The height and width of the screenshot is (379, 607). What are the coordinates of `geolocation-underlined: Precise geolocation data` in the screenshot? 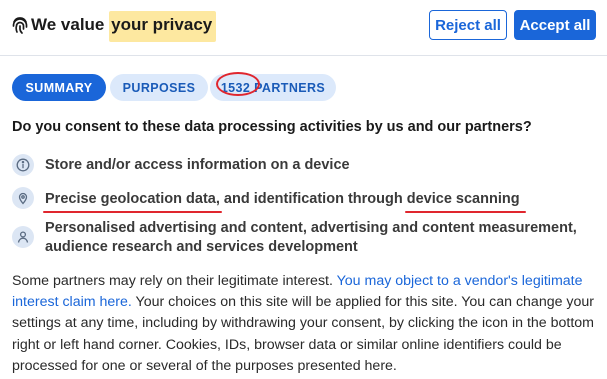 It's located at (130, 199).